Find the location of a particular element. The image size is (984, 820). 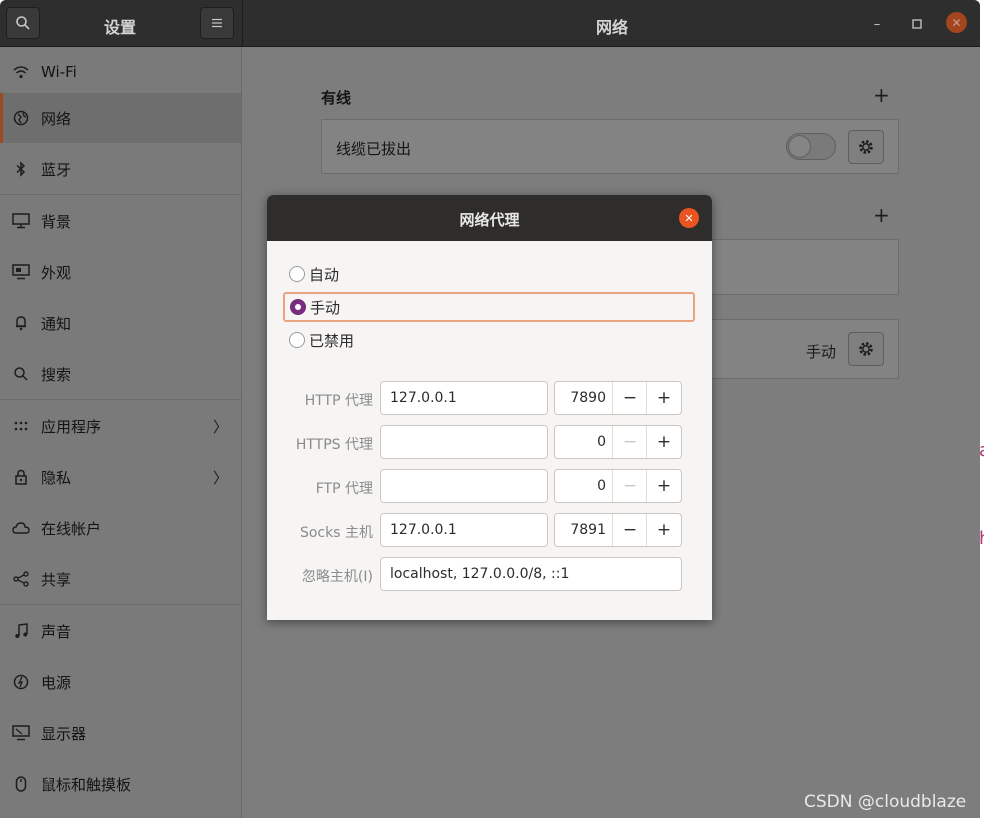

ftp-proxy-host-input is located at coordinates (464, 486).